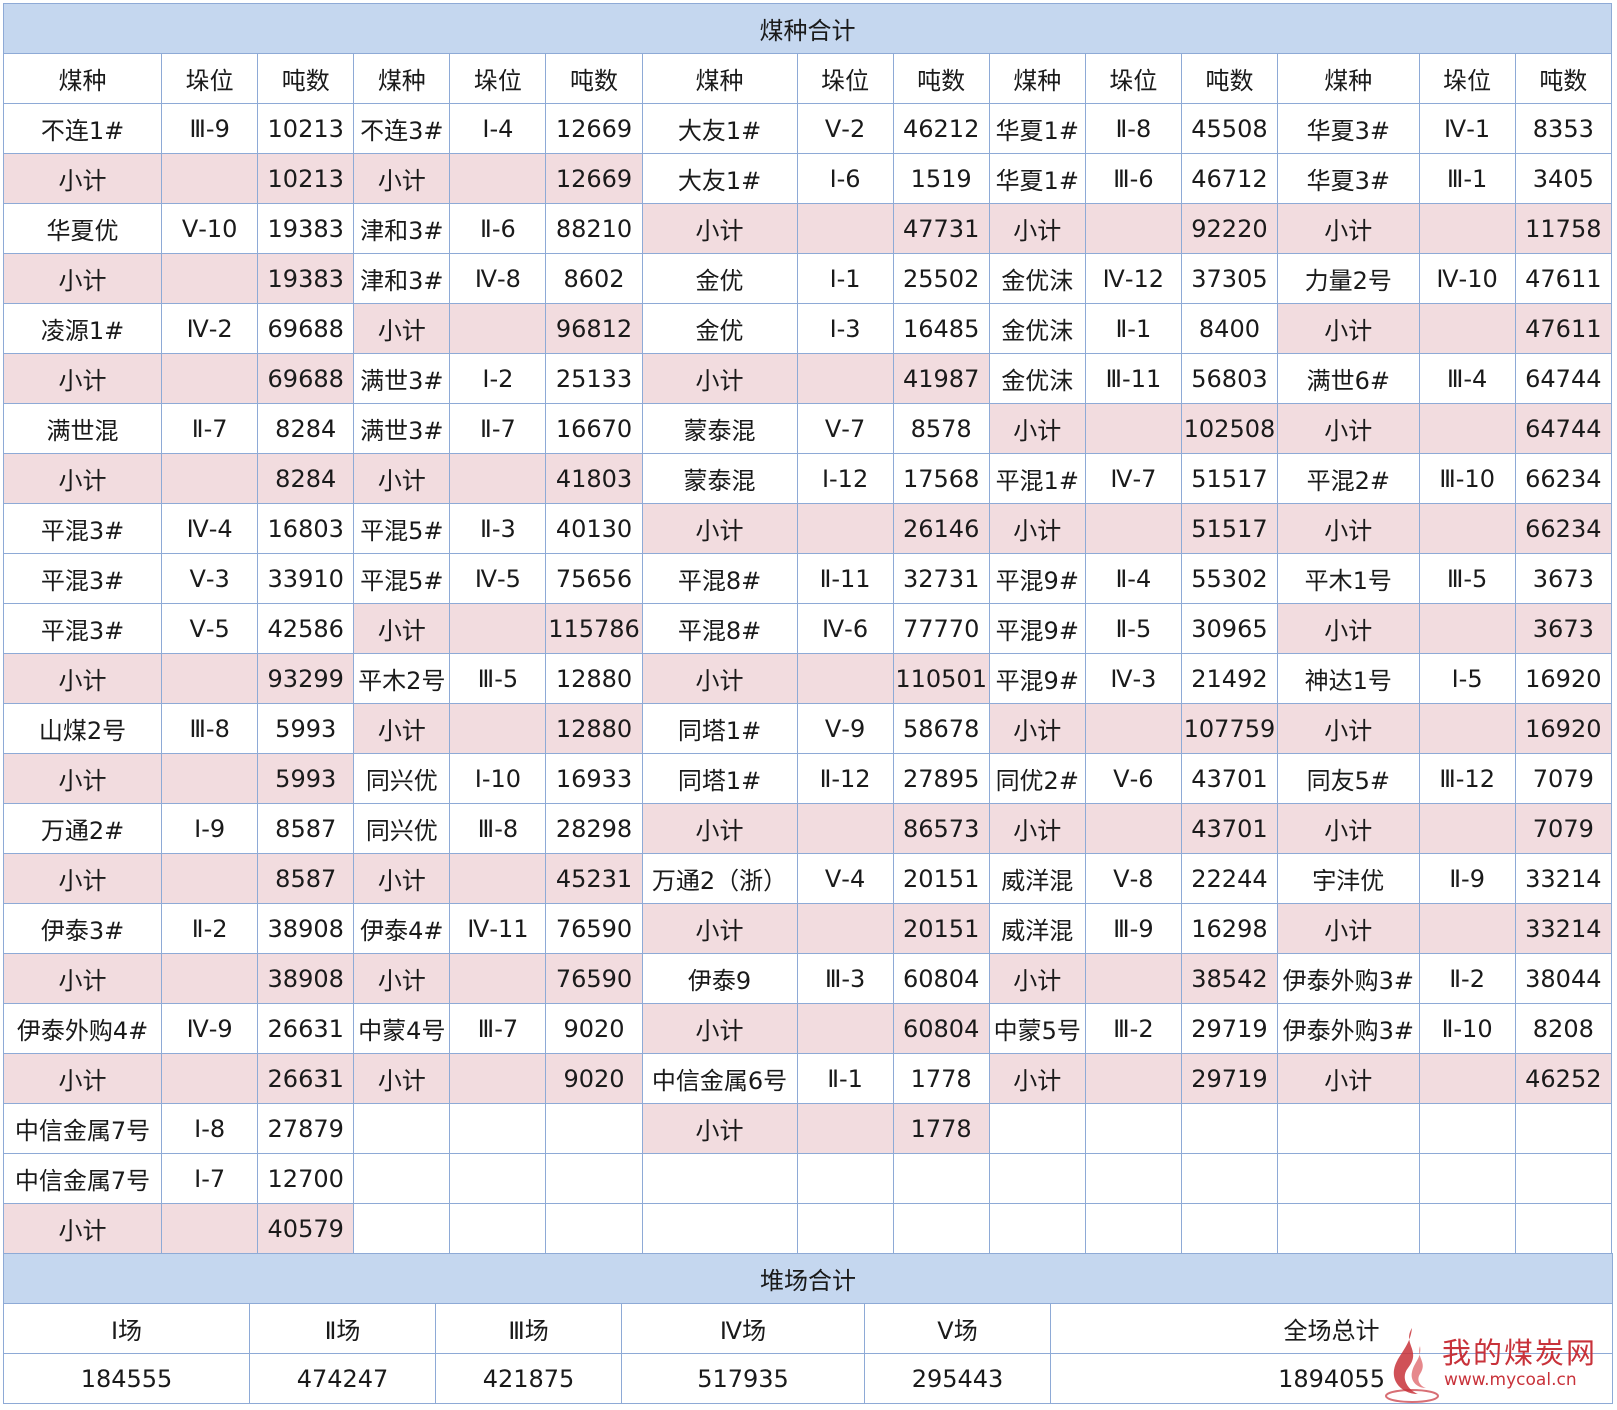  What do you see at coordinates (808, 1278) in the screenshot?
I see `yard-section-title-row: 堆场合计` at bounding box center [808, 1278].